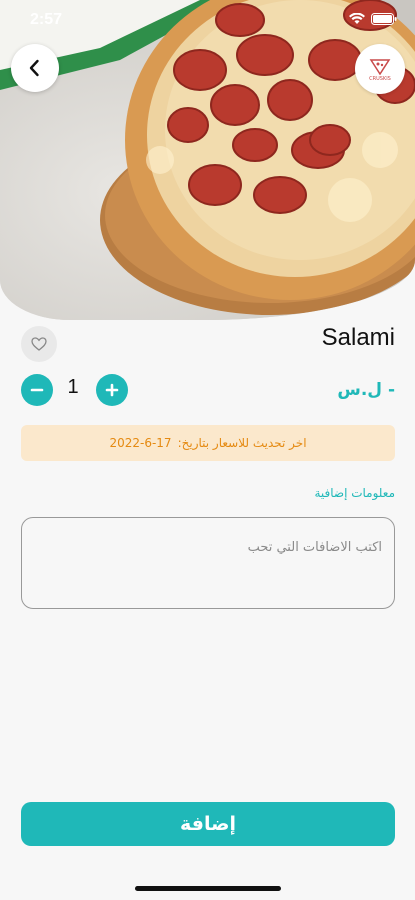  I want to click on plus-icon, so click(112, 390).